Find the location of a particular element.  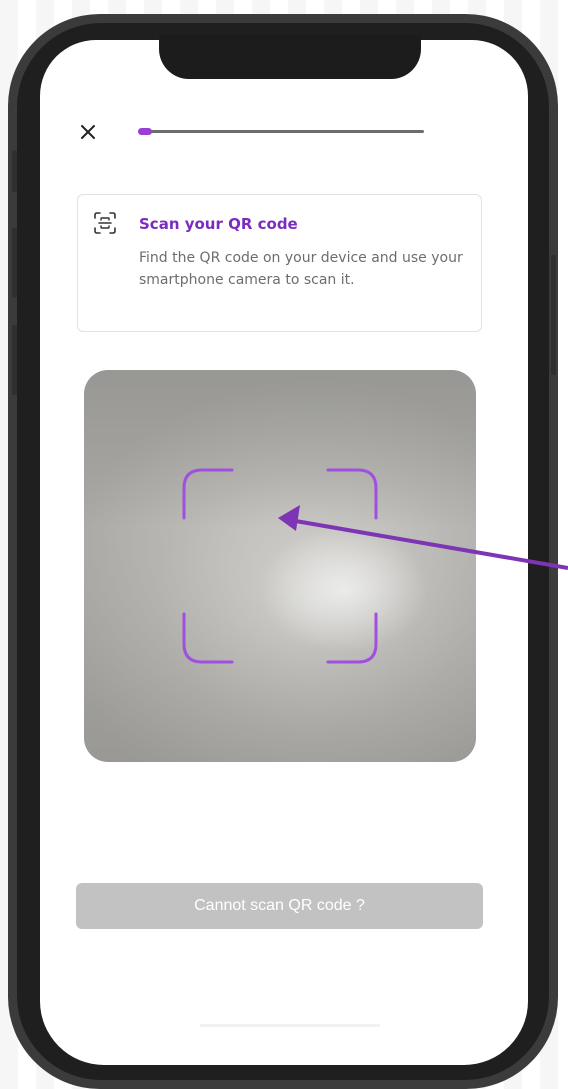

volume-up-button is located at coordinates (14, 263).